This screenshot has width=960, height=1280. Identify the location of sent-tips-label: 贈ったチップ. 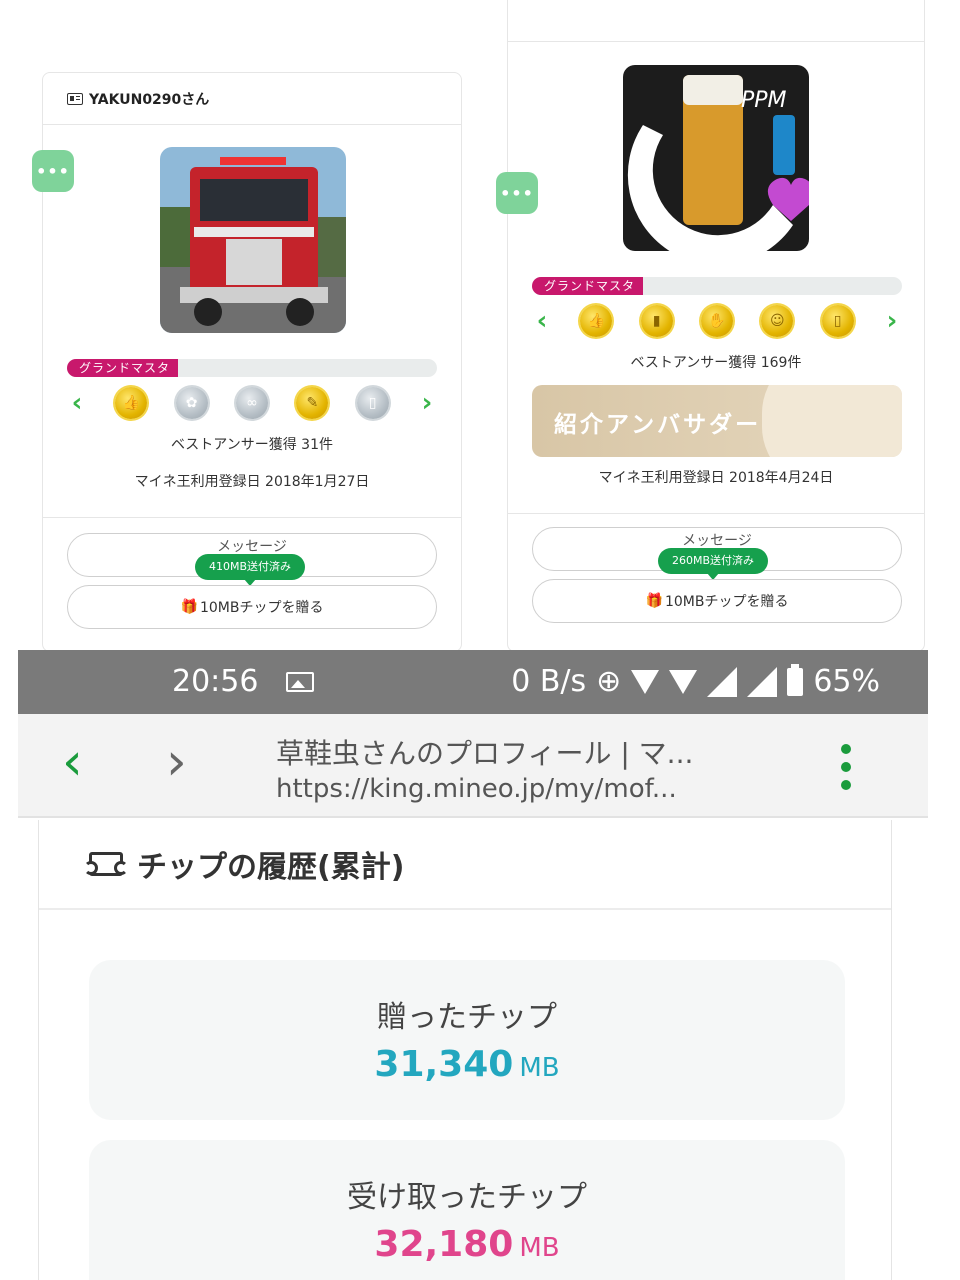
(467, 1017).